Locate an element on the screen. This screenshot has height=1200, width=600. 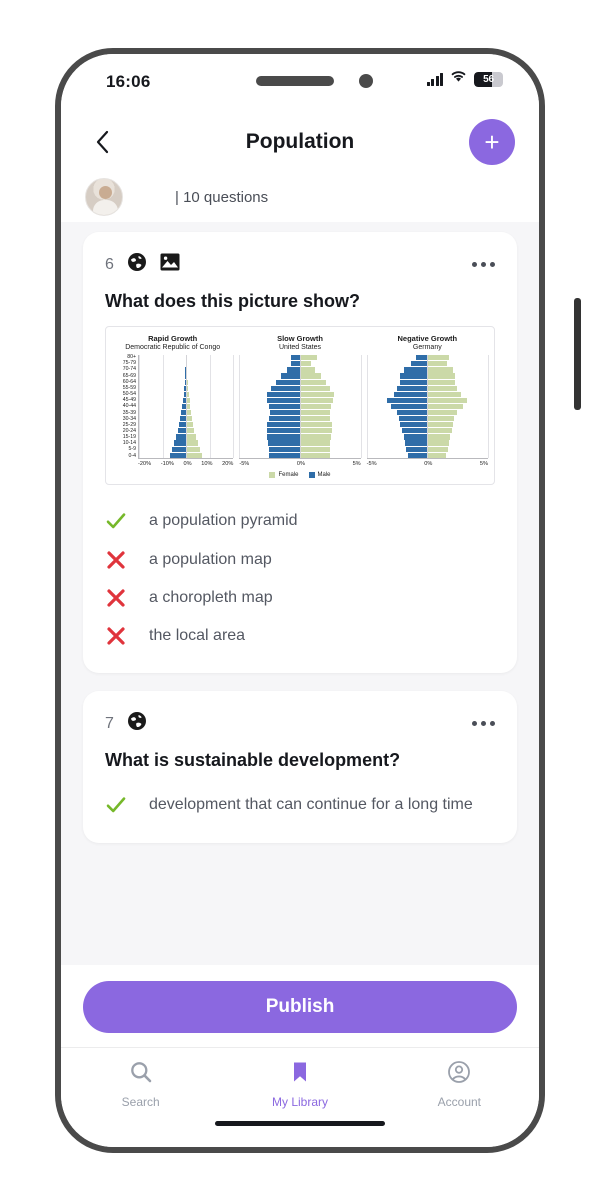
x-tick: 5% is located at coordinates (483, 464).